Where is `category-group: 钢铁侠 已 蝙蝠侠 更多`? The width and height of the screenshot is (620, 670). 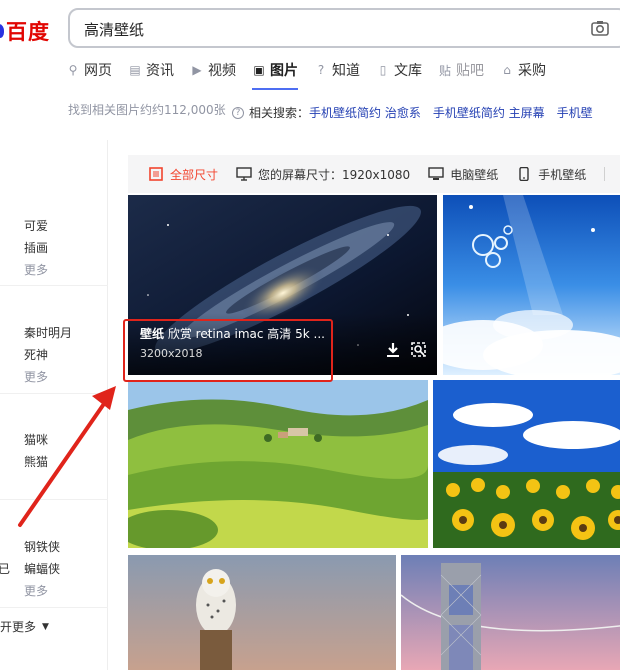
category-group: 钢铁侠 已 蝙蝠侠 更多 is located at coordinates (54, 554).